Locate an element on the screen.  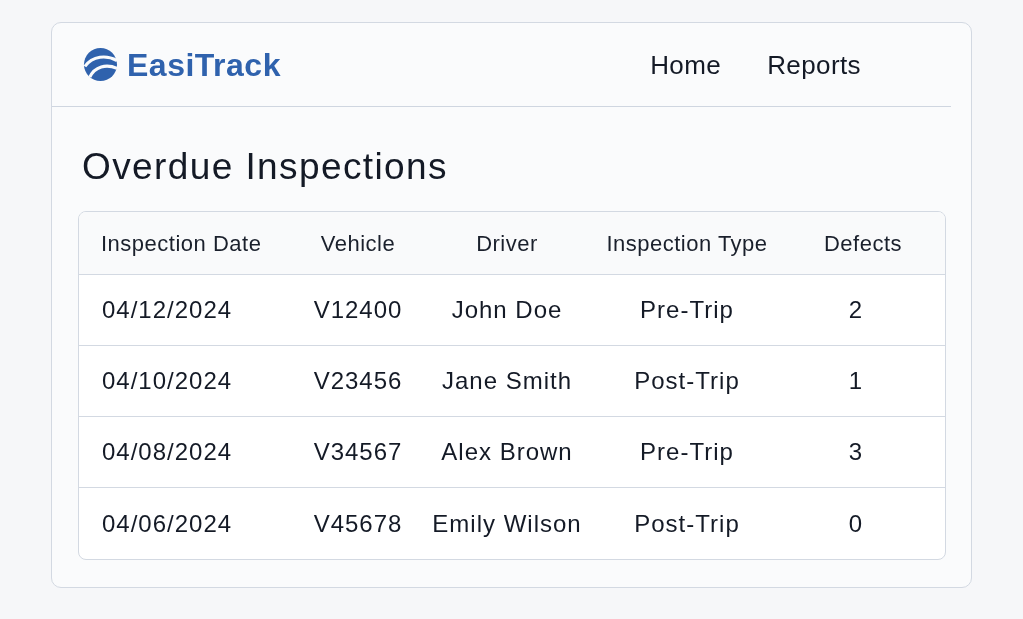
table-cell-text: 04/12/2024 is located at coordinates (167, 310).